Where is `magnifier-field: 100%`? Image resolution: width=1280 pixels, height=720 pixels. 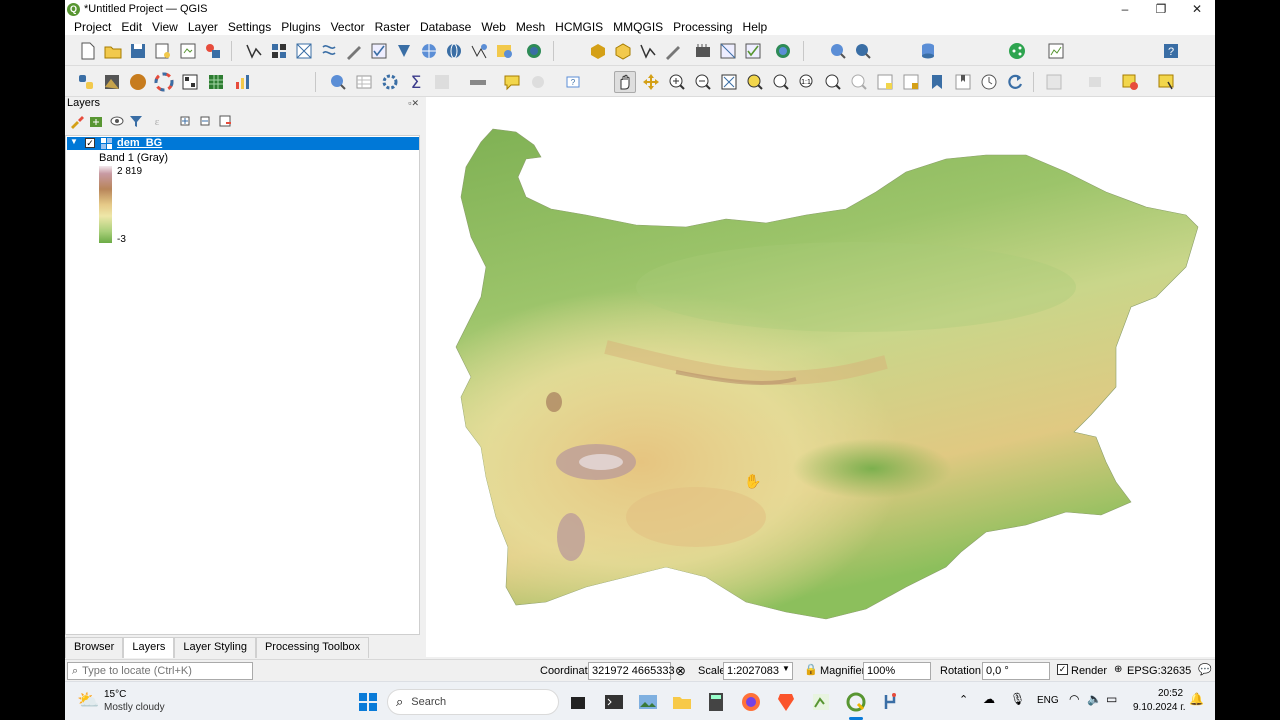 magnifier-field: 100% is located at coordinates (897, 671).